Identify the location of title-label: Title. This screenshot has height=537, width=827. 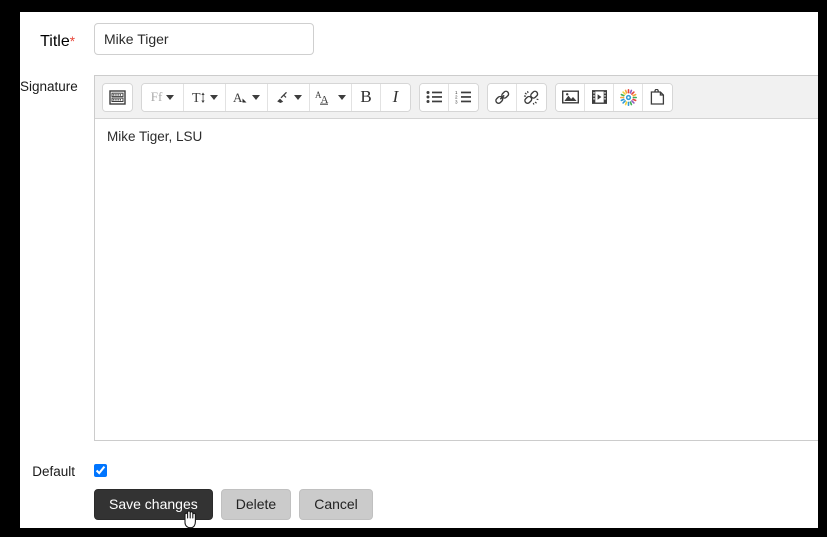
(55, 41).